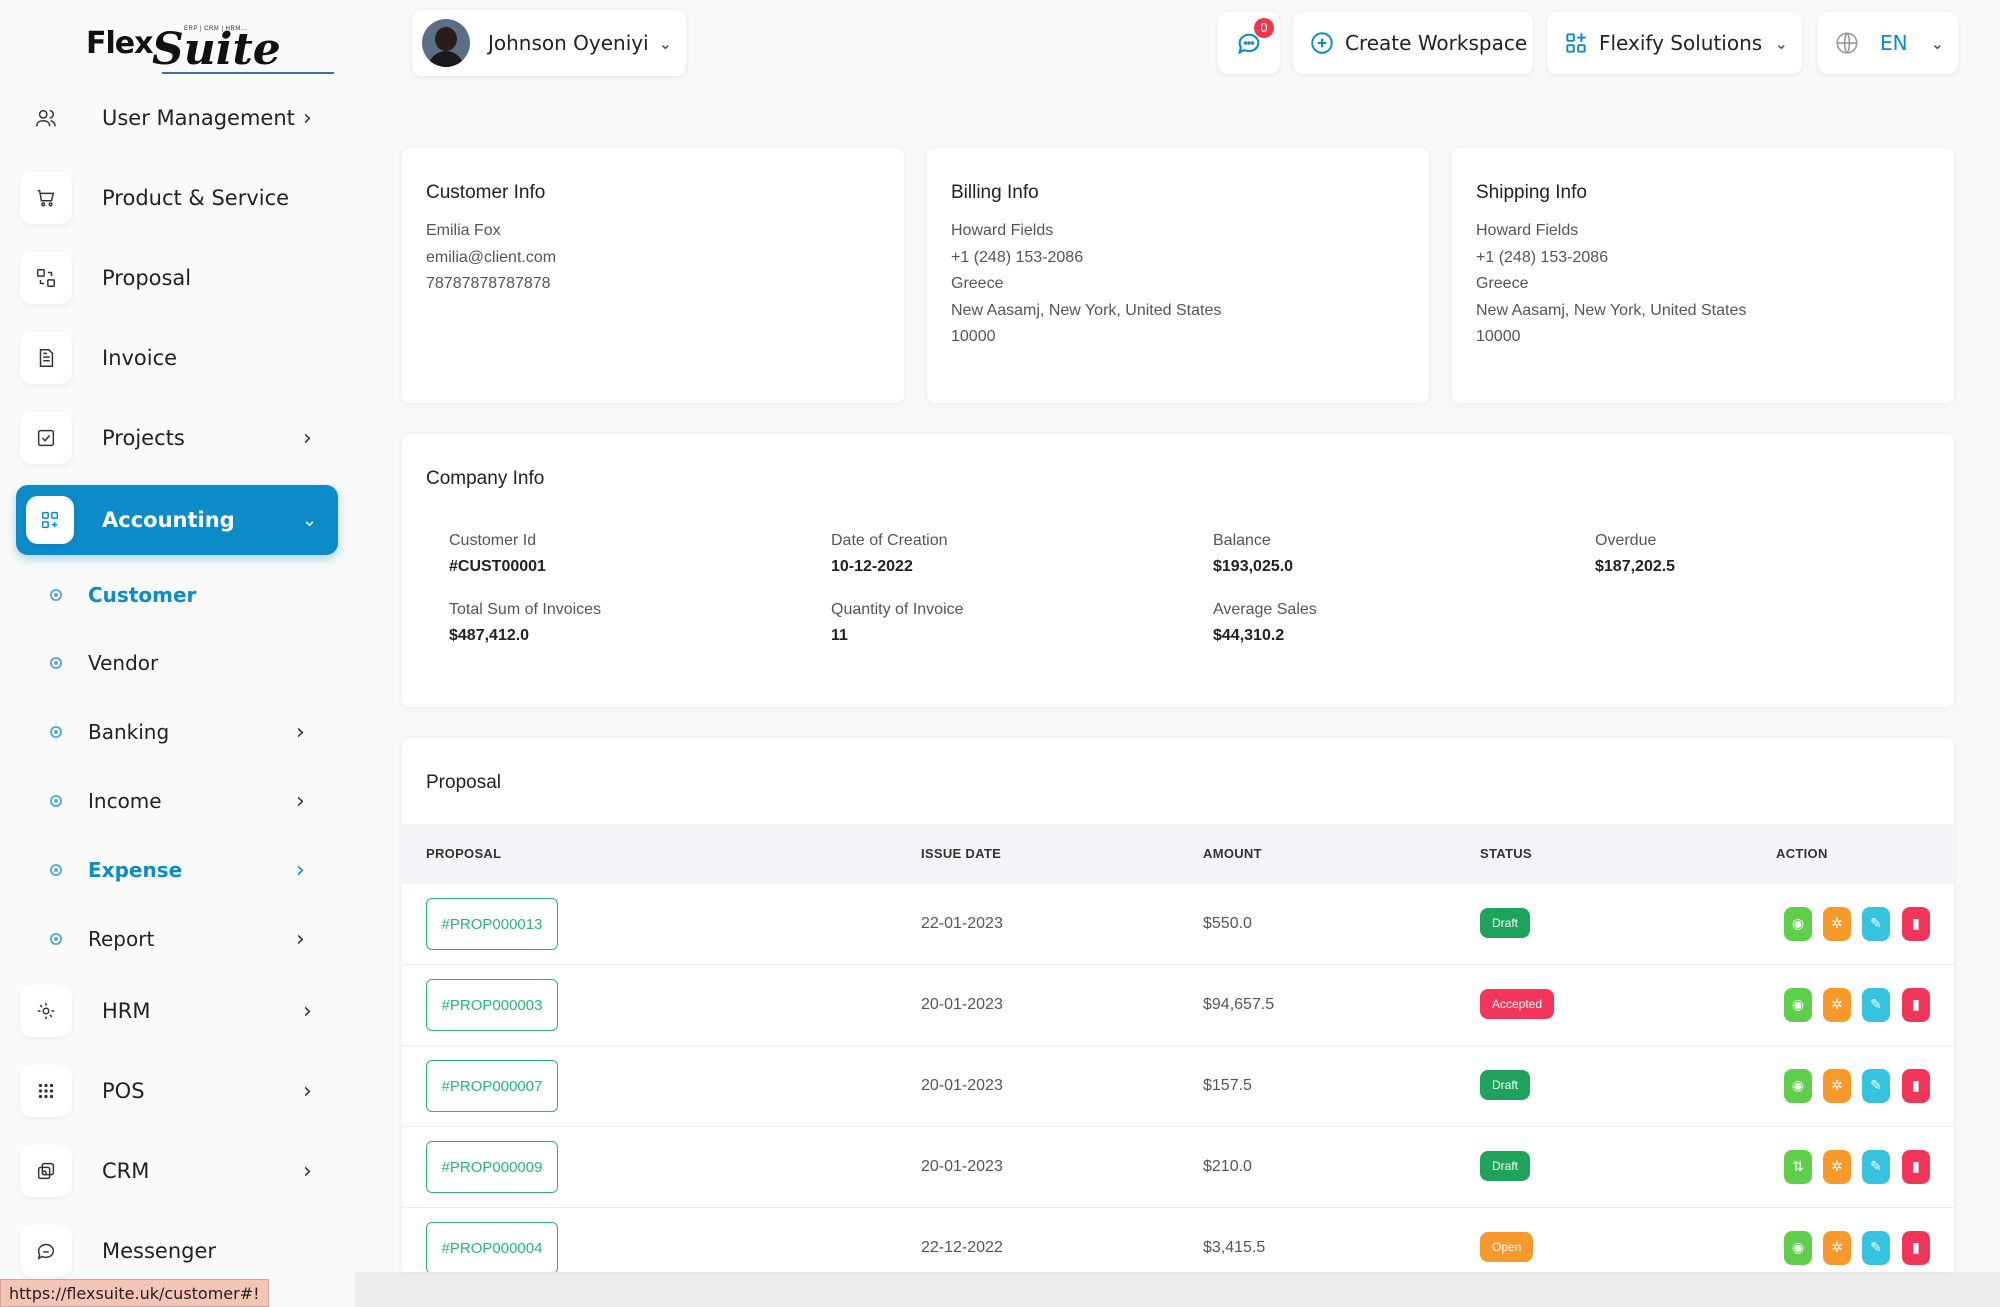 The image size is (2000, 1307). I want to click on sidebar-item-projects: Projects ›, so click(180, 438).